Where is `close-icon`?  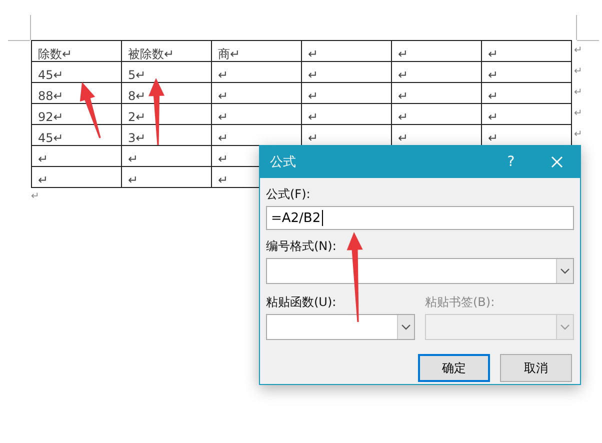
close-icon is located at coordinates (557, 162).